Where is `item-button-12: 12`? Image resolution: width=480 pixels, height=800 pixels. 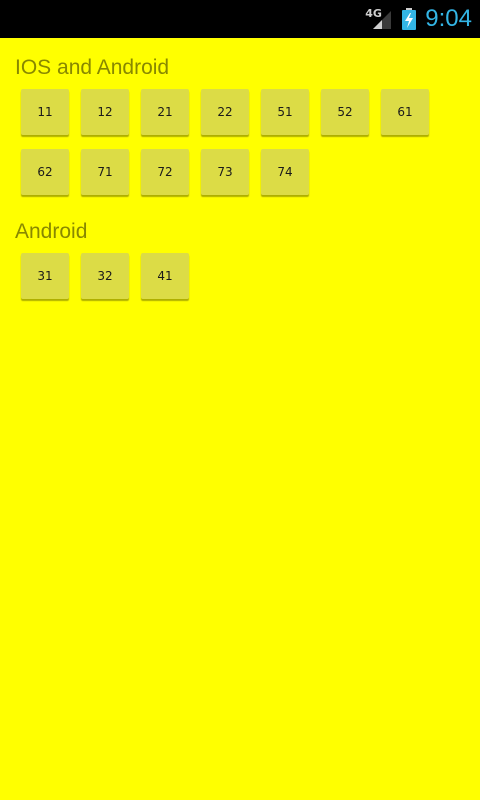 item-button-12: 12 is located at coordinates (105, 112).